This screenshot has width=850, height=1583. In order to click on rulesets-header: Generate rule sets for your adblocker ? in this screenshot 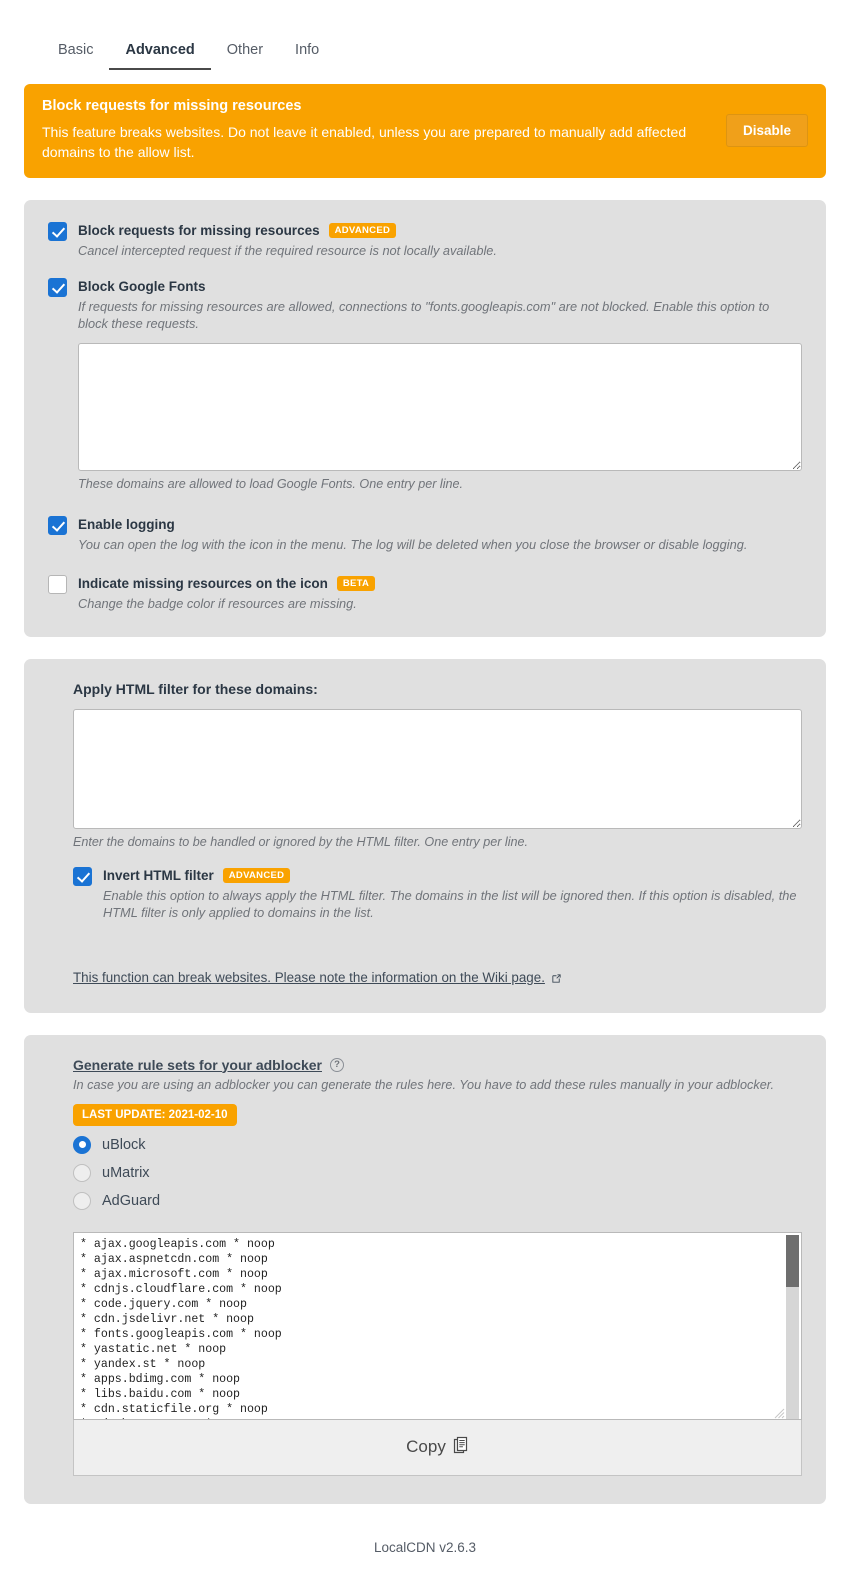, I will do `click(437, 1065)`.